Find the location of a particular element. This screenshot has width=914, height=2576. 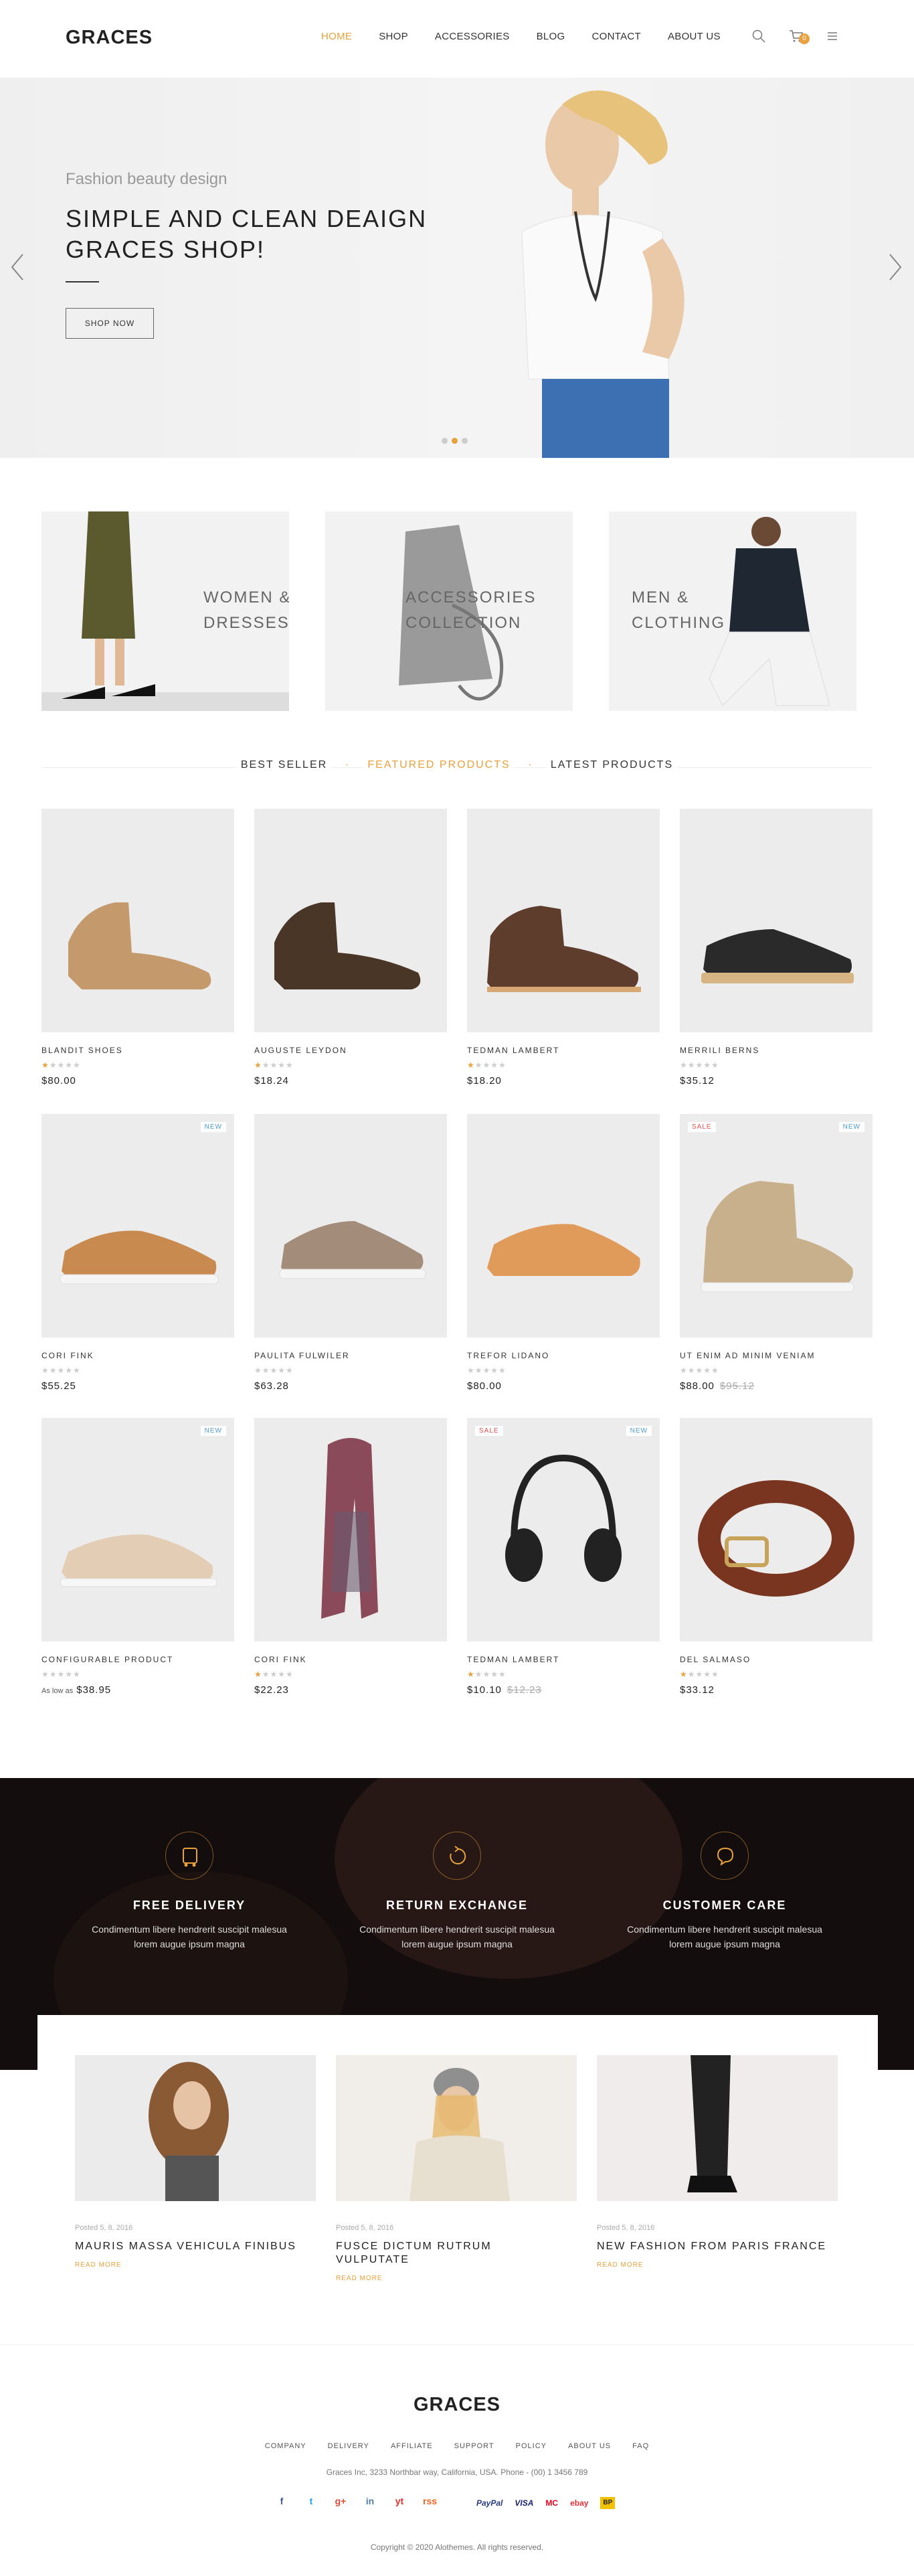

rating-stars: ★★★★★ is located at coordinates (61, 1065).